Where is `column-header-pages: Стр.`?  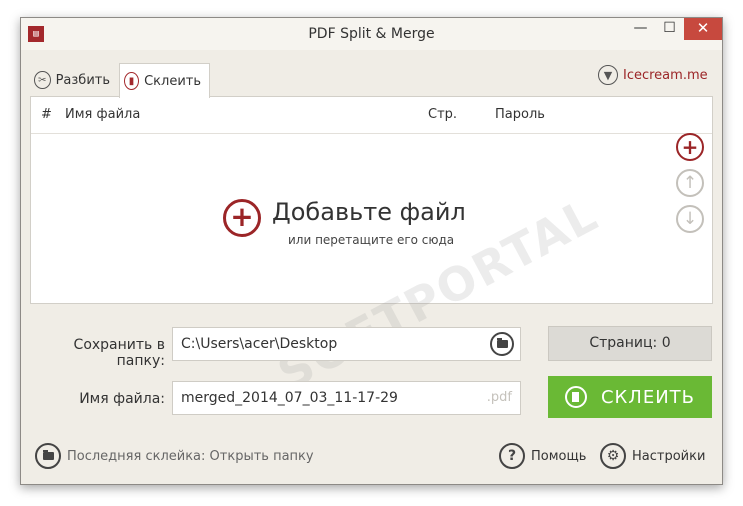
column-header-pages: Стр. is located at coordinates (442, 115).